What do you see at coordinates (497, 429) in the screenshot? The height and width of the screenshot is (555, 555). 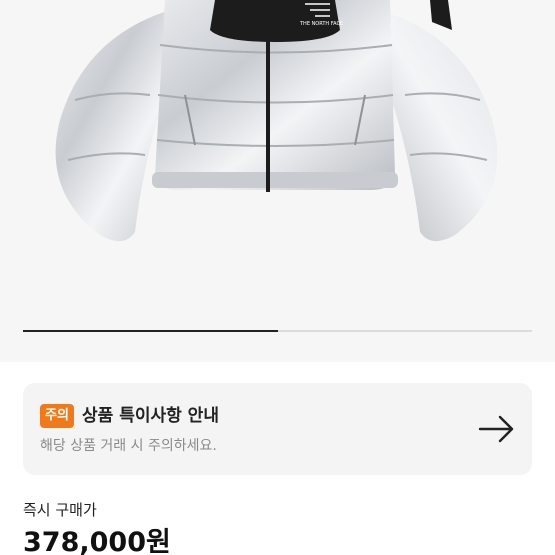 I see `arrow-right-icon` at bounding box center [497, 429].